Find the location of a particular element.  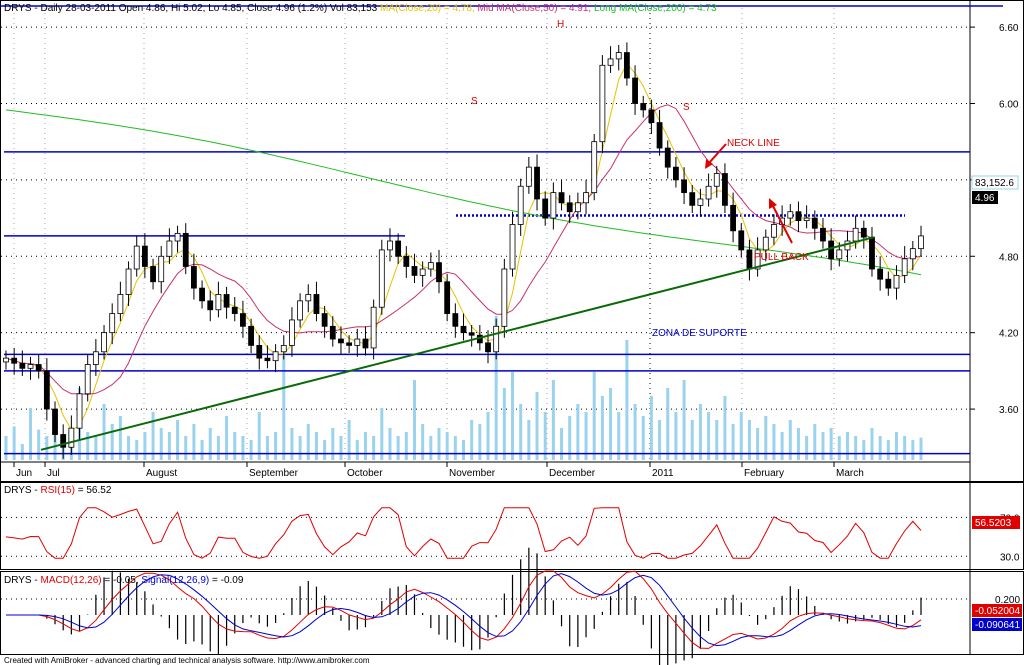

month-label: October is located at coordinates (365, 473).